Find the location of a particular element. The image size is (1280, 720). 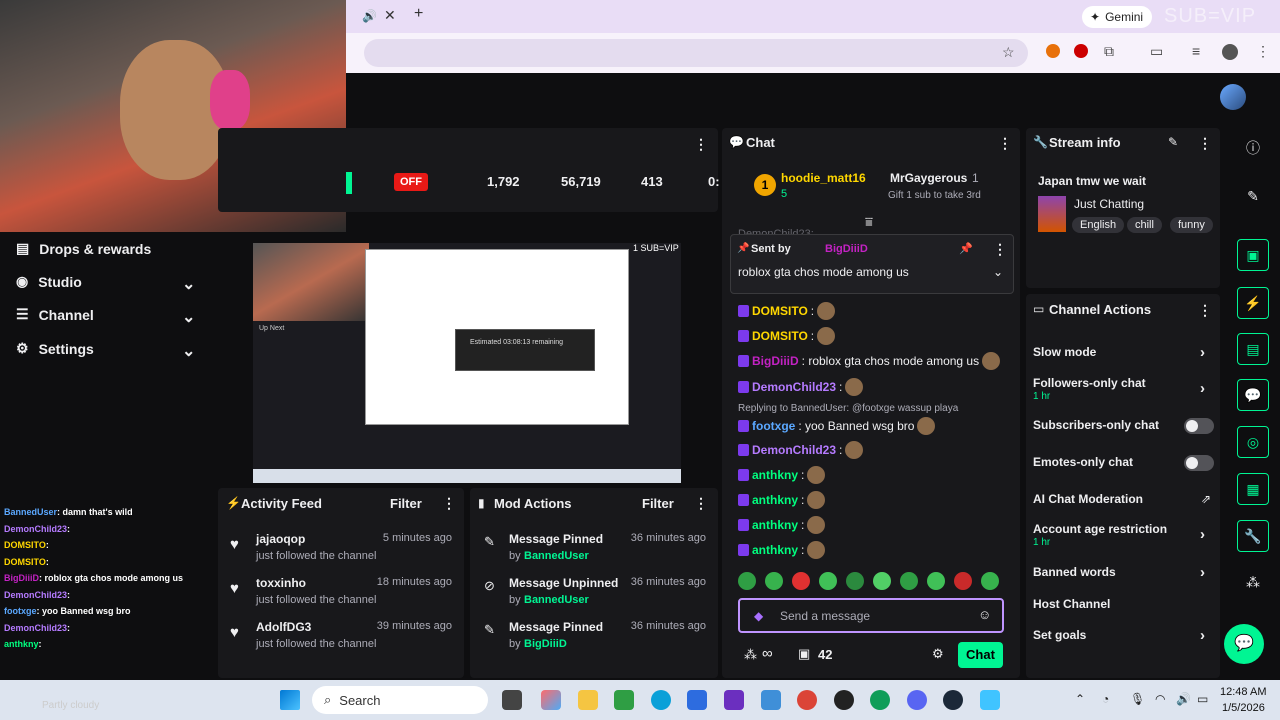

new-tab-icon: + is located at coordinates (418, 14).